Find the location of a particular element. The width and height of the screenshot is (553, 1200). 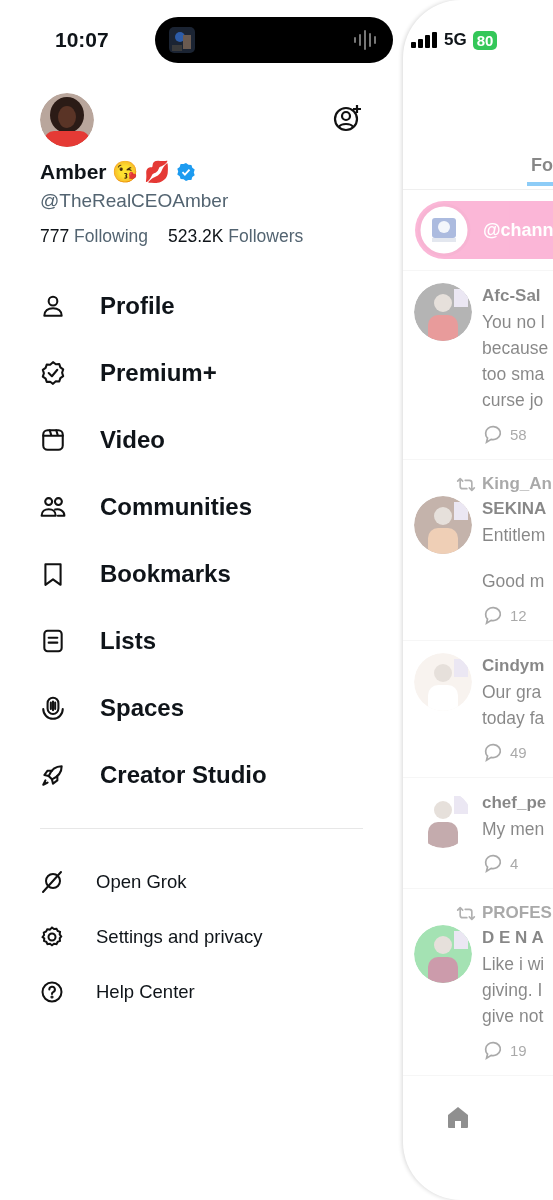

post-text: give not is located at coordinates (513, 1016).